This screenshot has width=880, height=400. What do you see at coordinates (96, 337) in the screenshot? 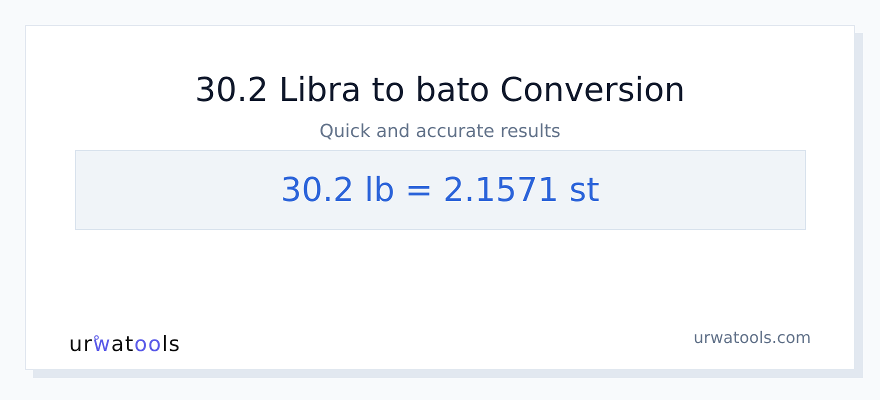
I see `dot-icon` at bounding box center [96, 337].